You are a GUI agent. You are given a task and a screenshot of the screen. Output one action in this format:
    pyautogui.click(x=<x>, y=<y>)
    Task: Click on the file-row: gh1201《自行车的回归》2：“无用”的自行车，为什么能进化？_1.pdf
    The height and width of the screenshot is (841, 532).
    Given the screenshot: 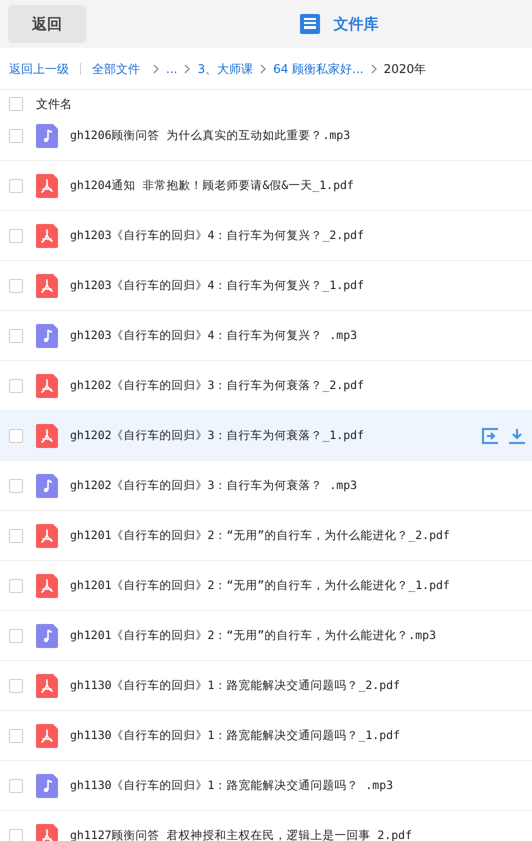 What is the action you would take?
    pyautogui.click(x=266, y=586)
    